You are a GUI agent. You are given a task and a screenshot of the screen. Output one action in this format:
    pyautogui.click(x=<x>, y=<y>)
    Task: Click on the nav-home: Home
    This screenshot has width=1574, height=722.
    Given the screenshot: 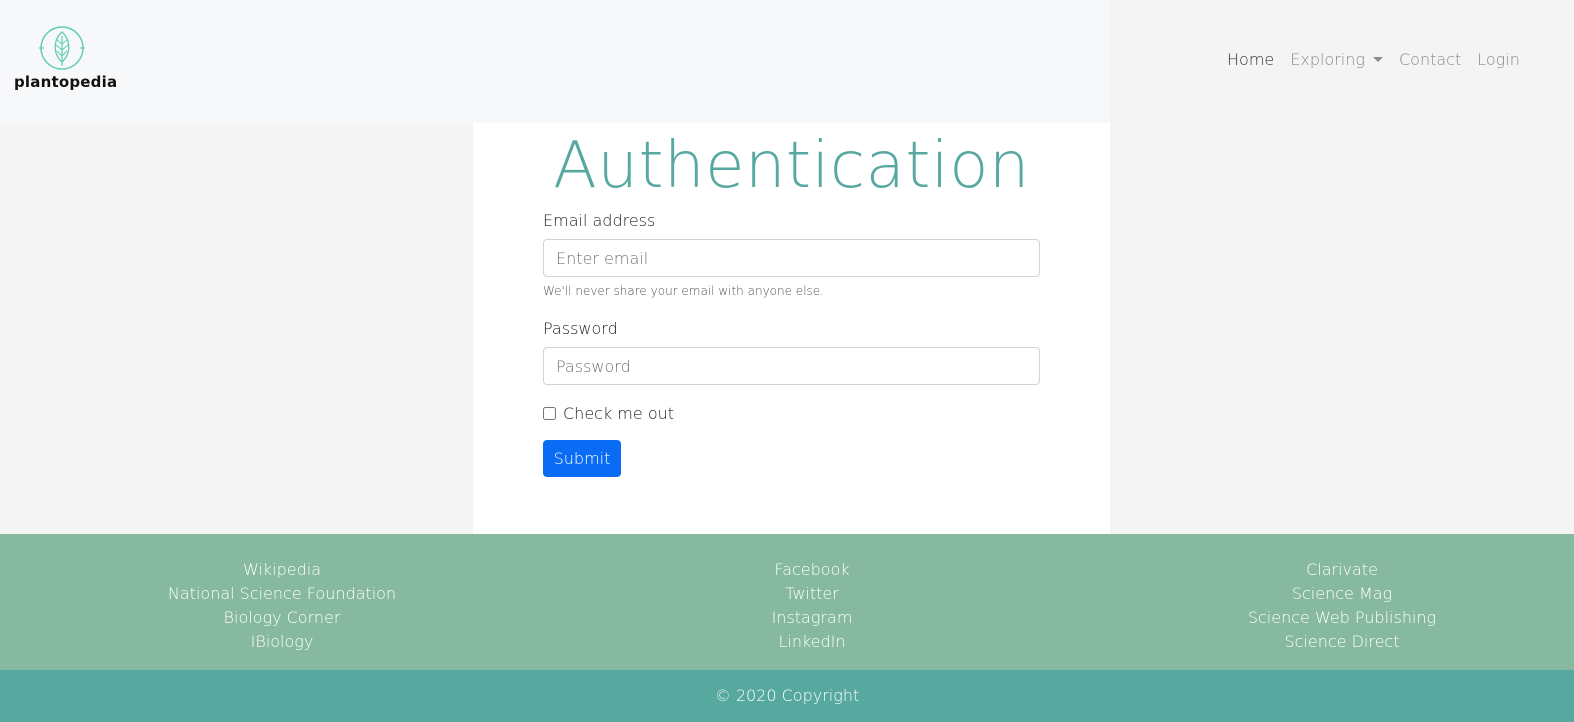 What is the action you would take?
    pyautogui.click(x=1250, y=59)
    